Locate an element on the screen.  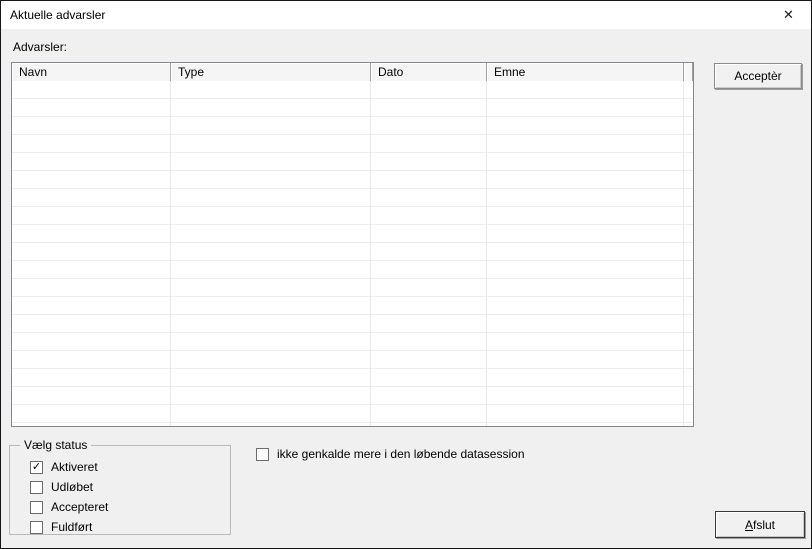
status-options: ✓ Aktiveret Udløbet Accepteret Fuldført is located at coordinates (69, 497).